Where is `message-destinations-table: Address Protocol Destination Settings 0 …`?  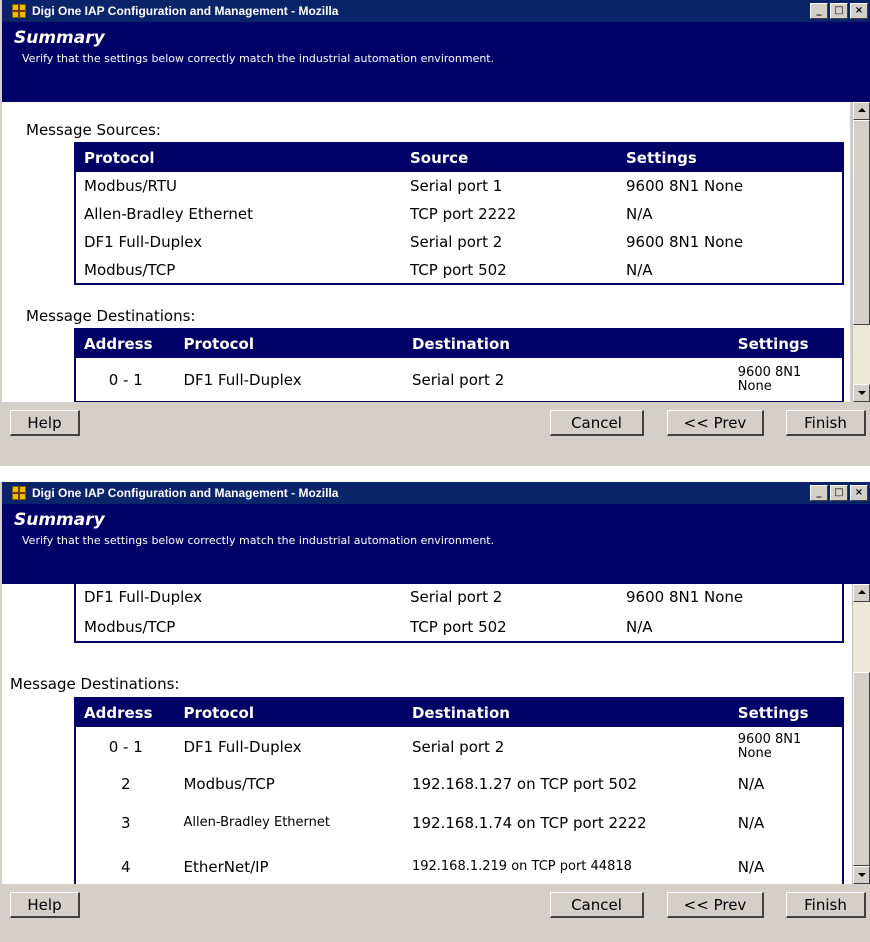
message-destinations-table: Address Protocol Destination Settings 0 … is located at coordinates (459, 365).